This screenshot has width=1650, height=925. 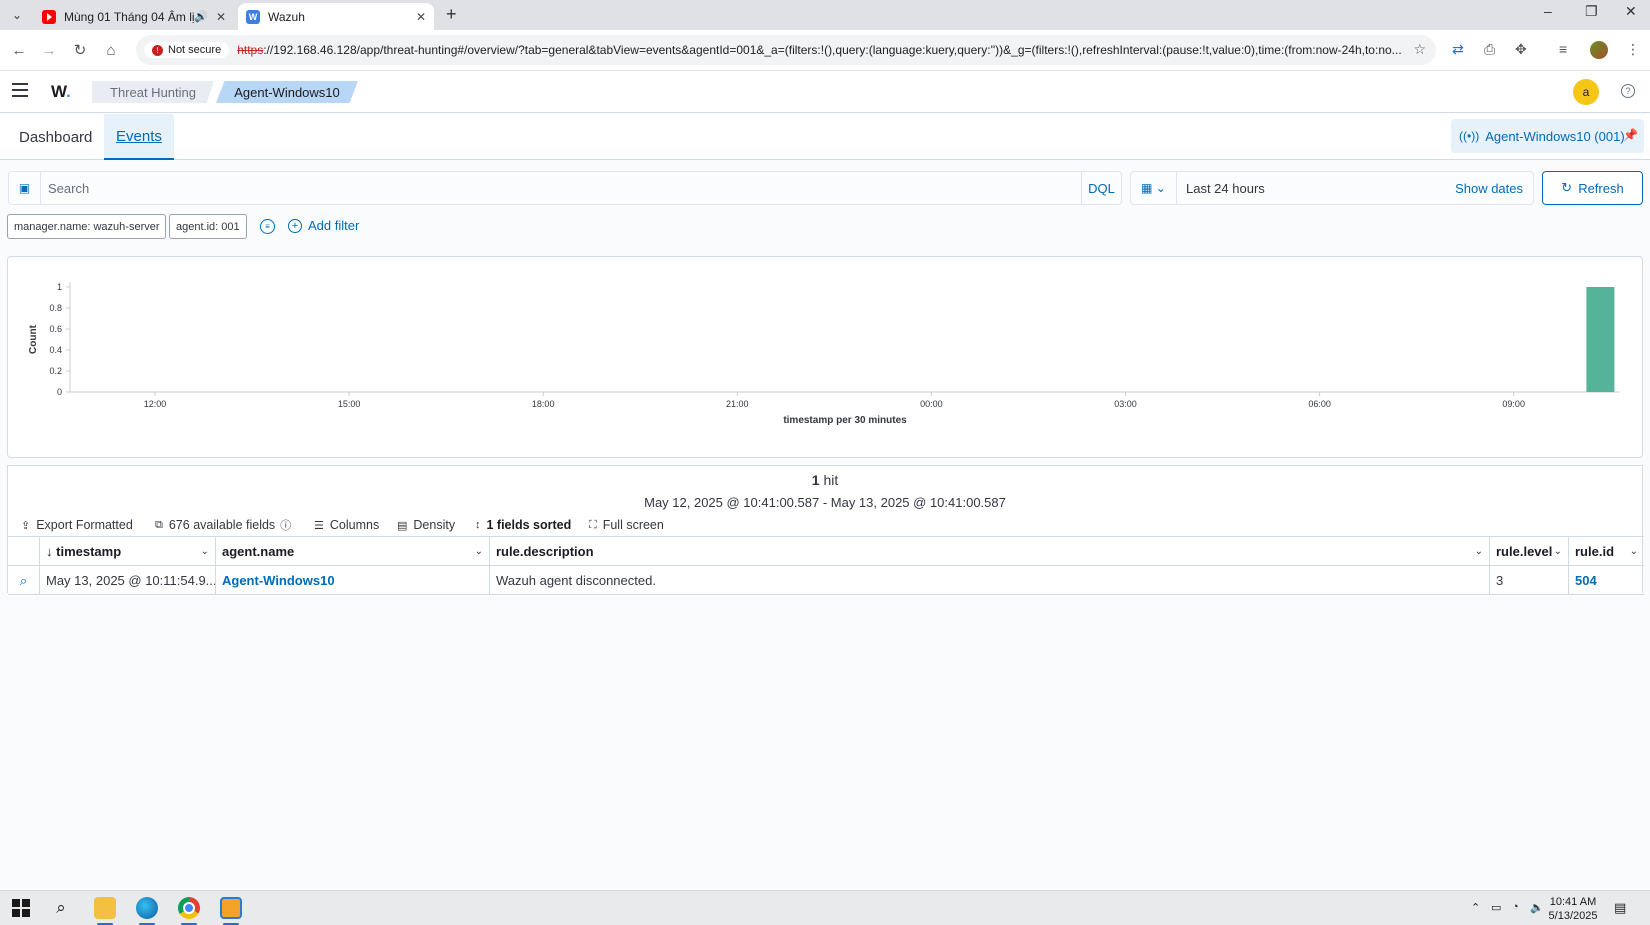 I want to click on export-button: ⇪ Export Formatted, so click(x=77, y=525).